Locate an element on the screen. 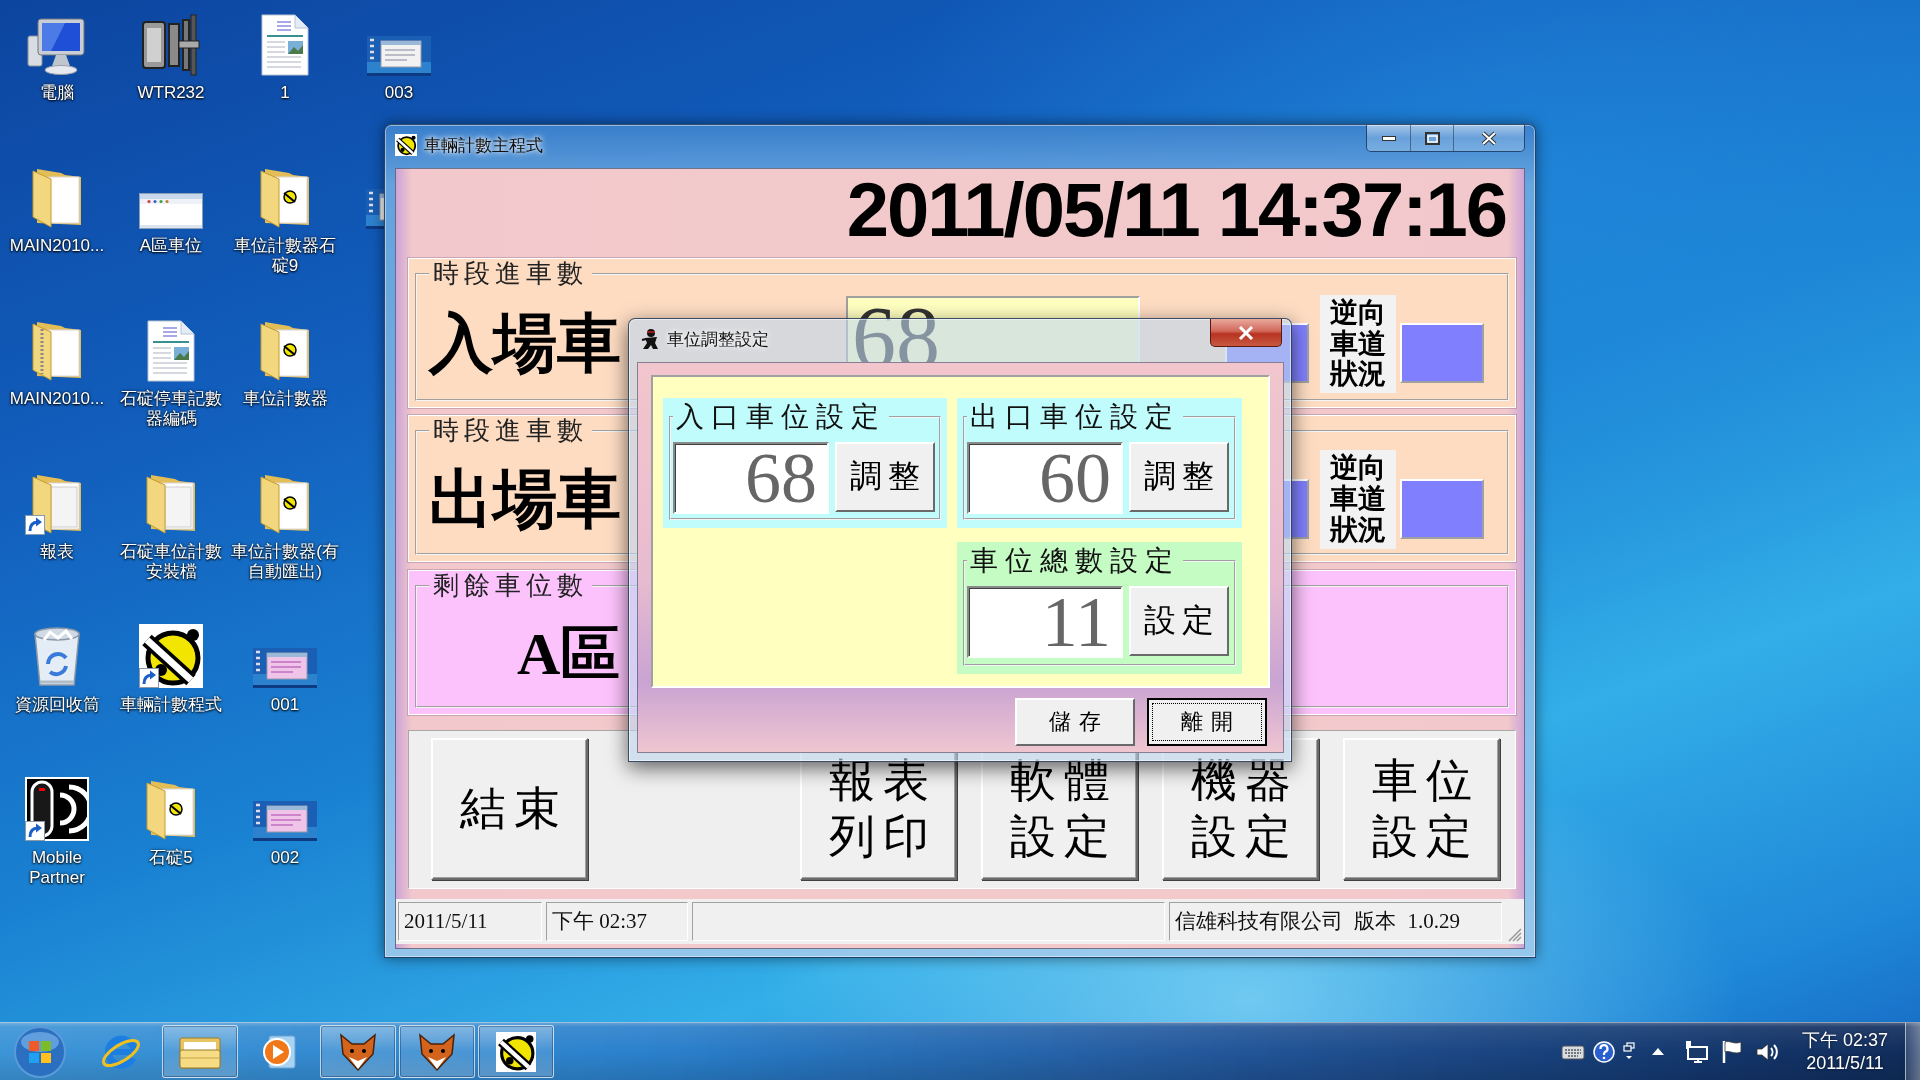 This screenshot has width=1920, height=1080. window-thumbnail-icon is located at coordinates (171, 211).